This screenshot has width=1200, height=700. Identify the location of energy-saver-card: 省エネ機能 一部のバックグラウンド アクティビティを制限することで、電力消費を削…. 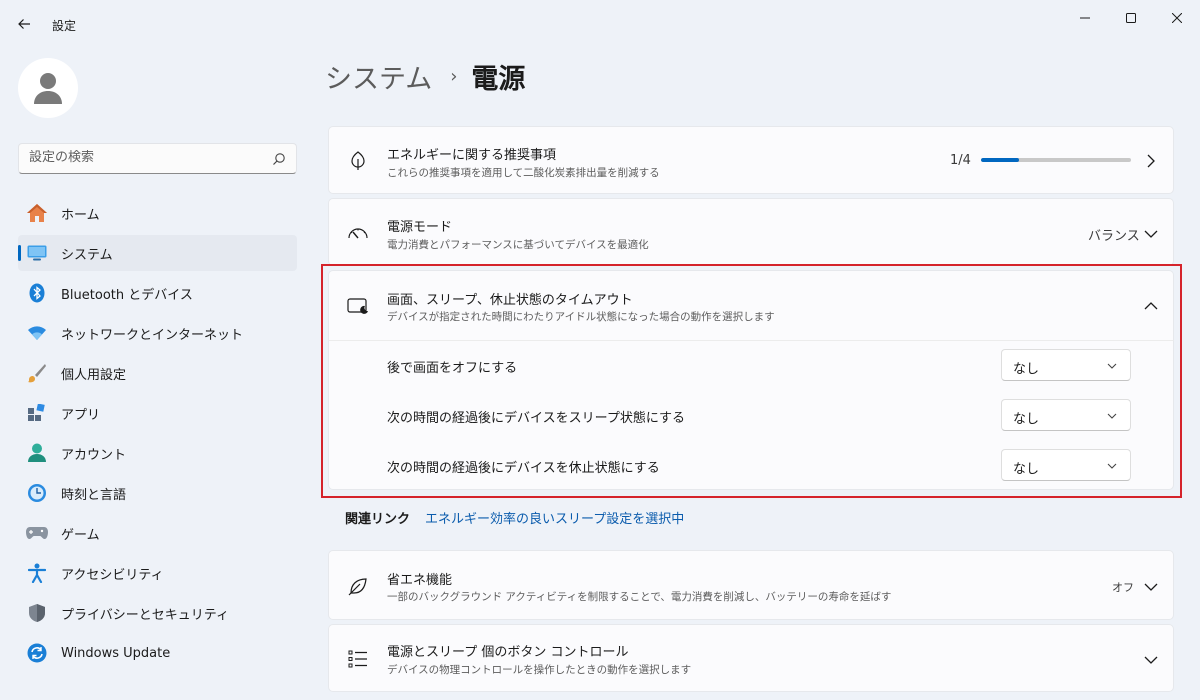
(751, 585).